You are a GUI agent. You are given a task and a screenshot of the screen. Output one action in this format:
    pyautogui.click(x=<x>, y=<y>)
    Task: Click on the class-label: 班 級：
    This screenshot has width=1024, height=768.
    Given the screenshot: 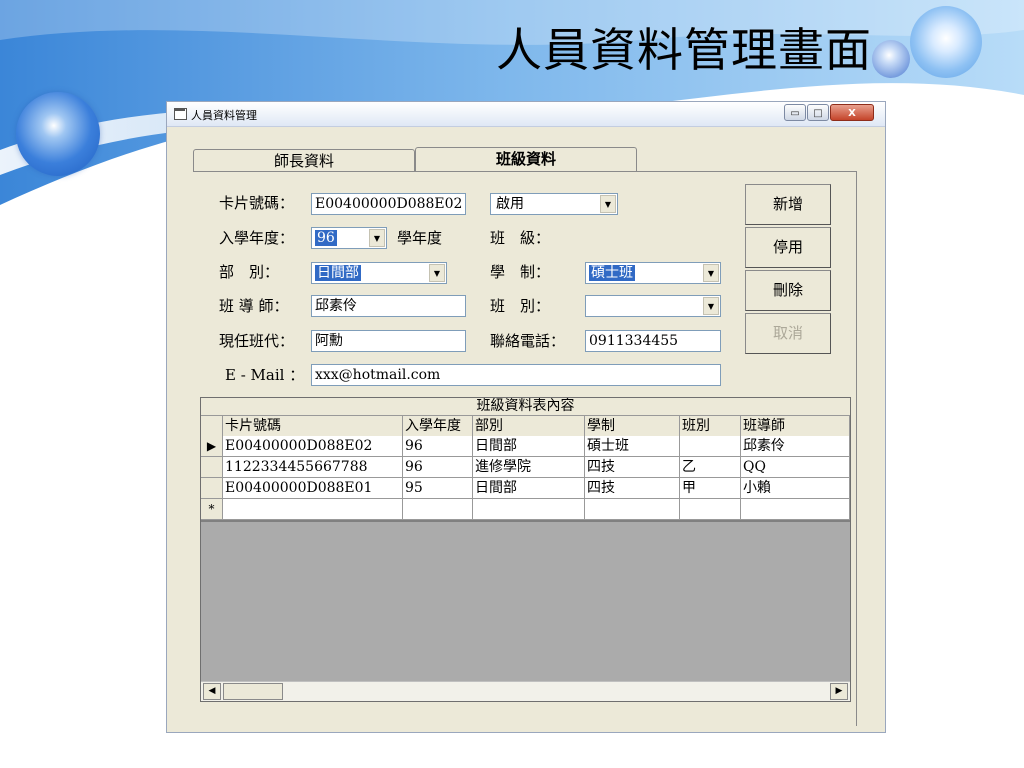 What is the action you would take?
    pyautogui.click(x=520, y=238)
    